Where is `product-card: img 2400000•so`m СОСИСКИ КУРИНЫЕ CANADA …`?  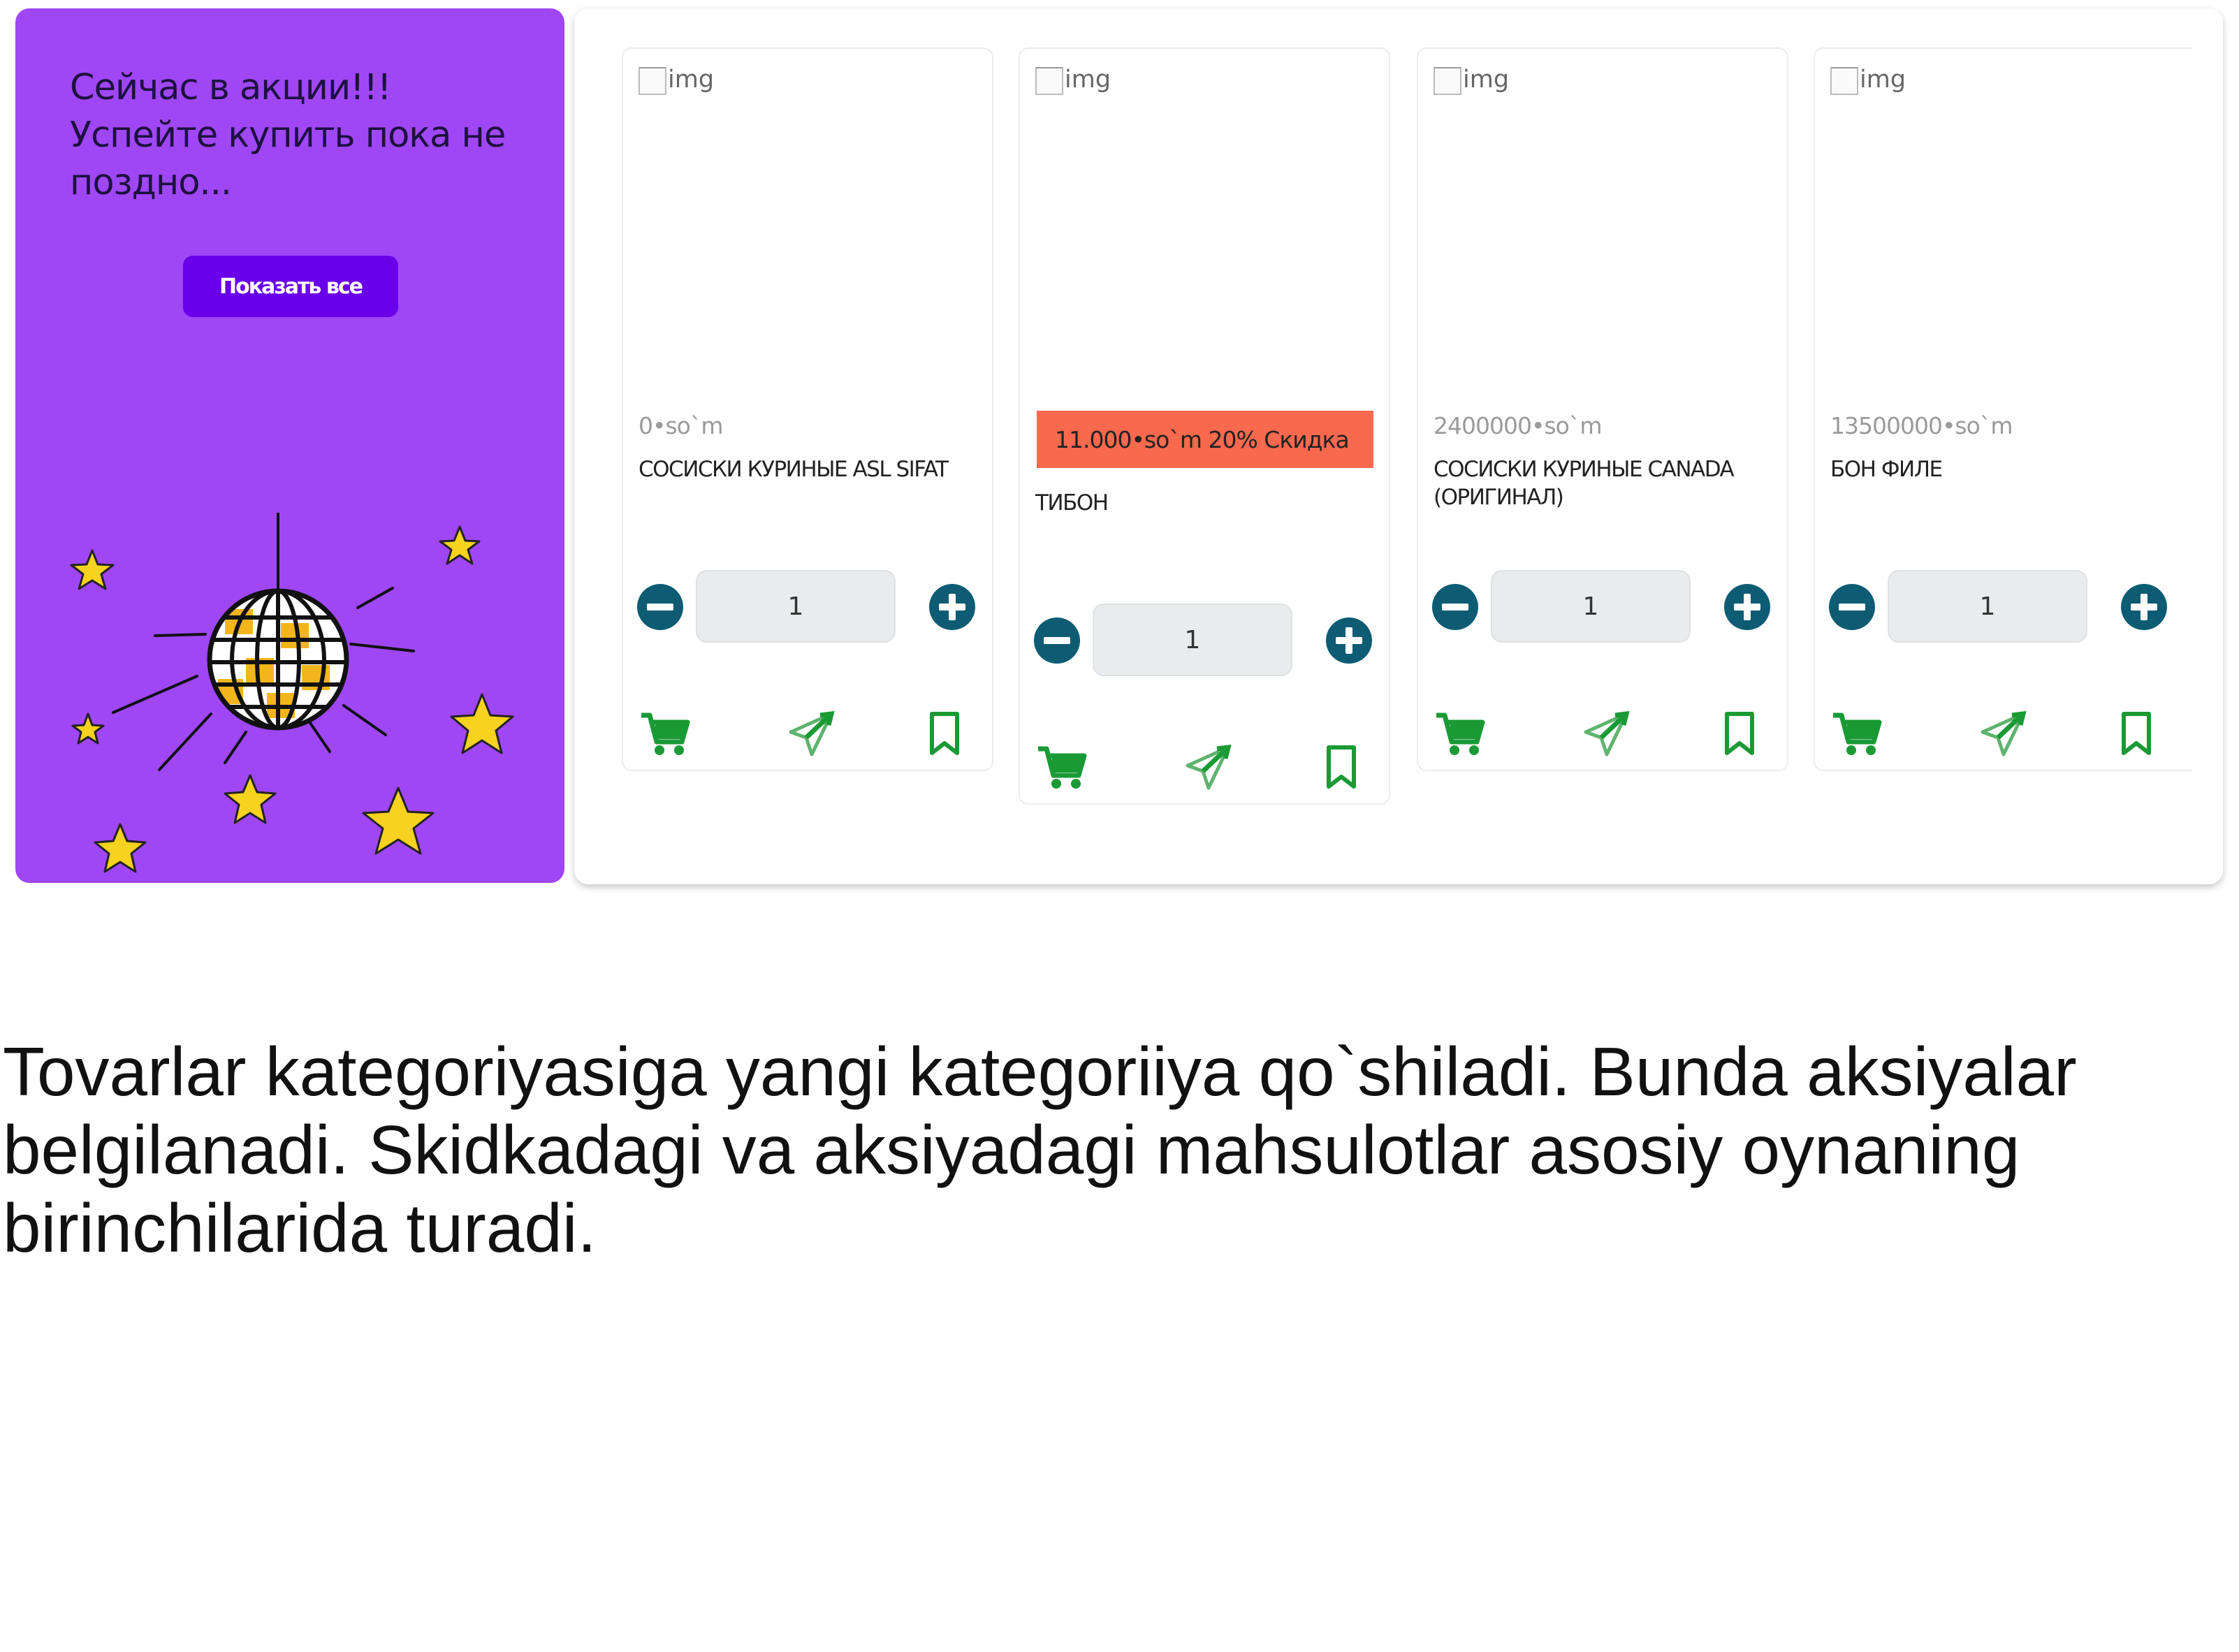
product-card: img 2400000•so`m СОСИСКИ КУРИНЫЕ CANADA … is located at coordinates (1602, 409).